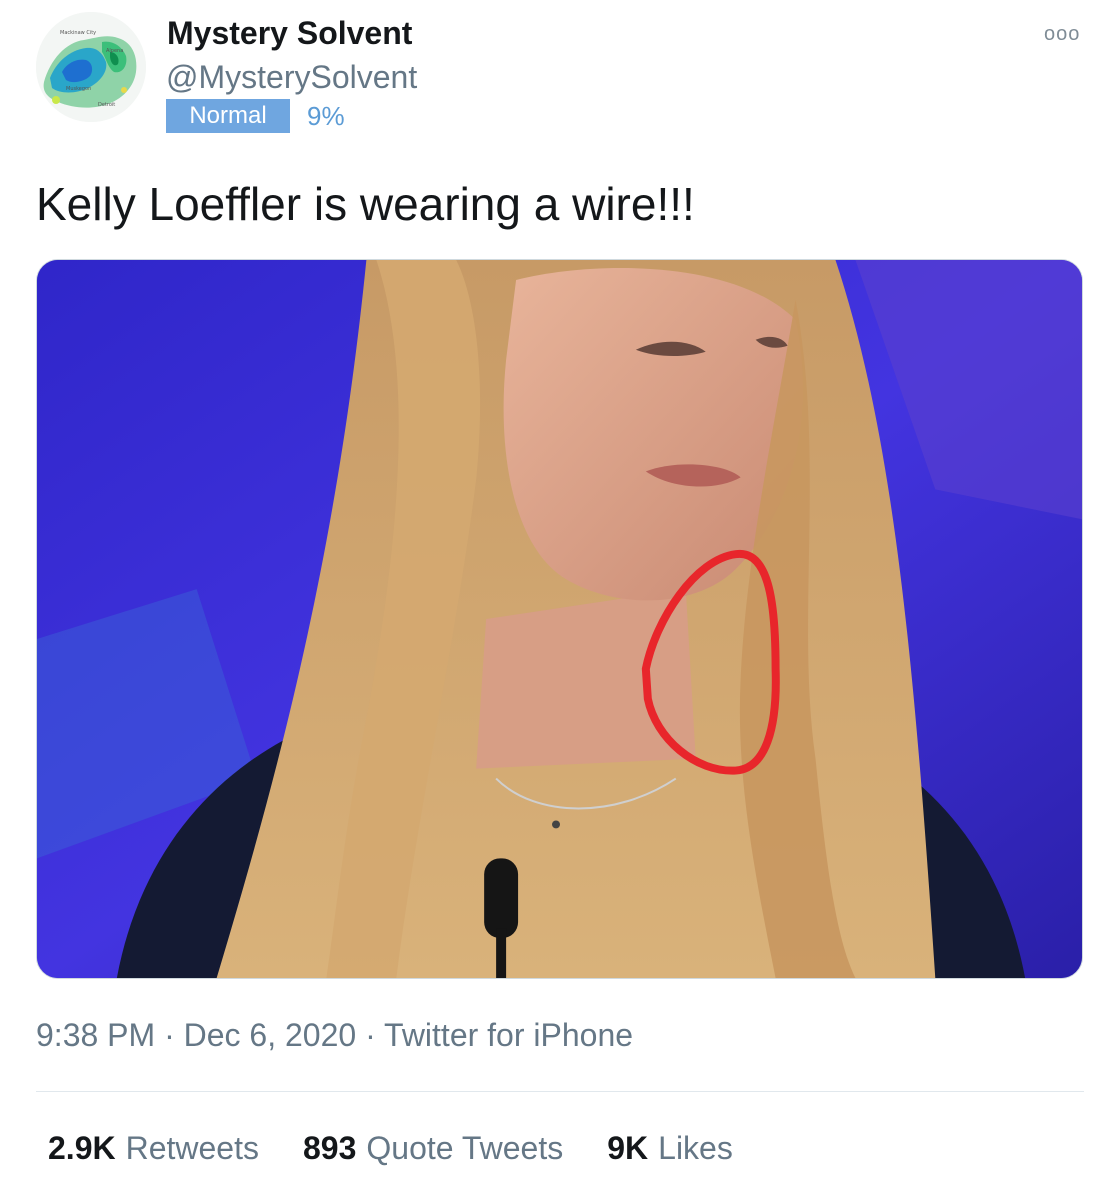  What do you see at coordinates (465, 1148) in the screenshot?
I see `quote-tweets-label: Quote Tweets` at bounding box center [465, 1148].